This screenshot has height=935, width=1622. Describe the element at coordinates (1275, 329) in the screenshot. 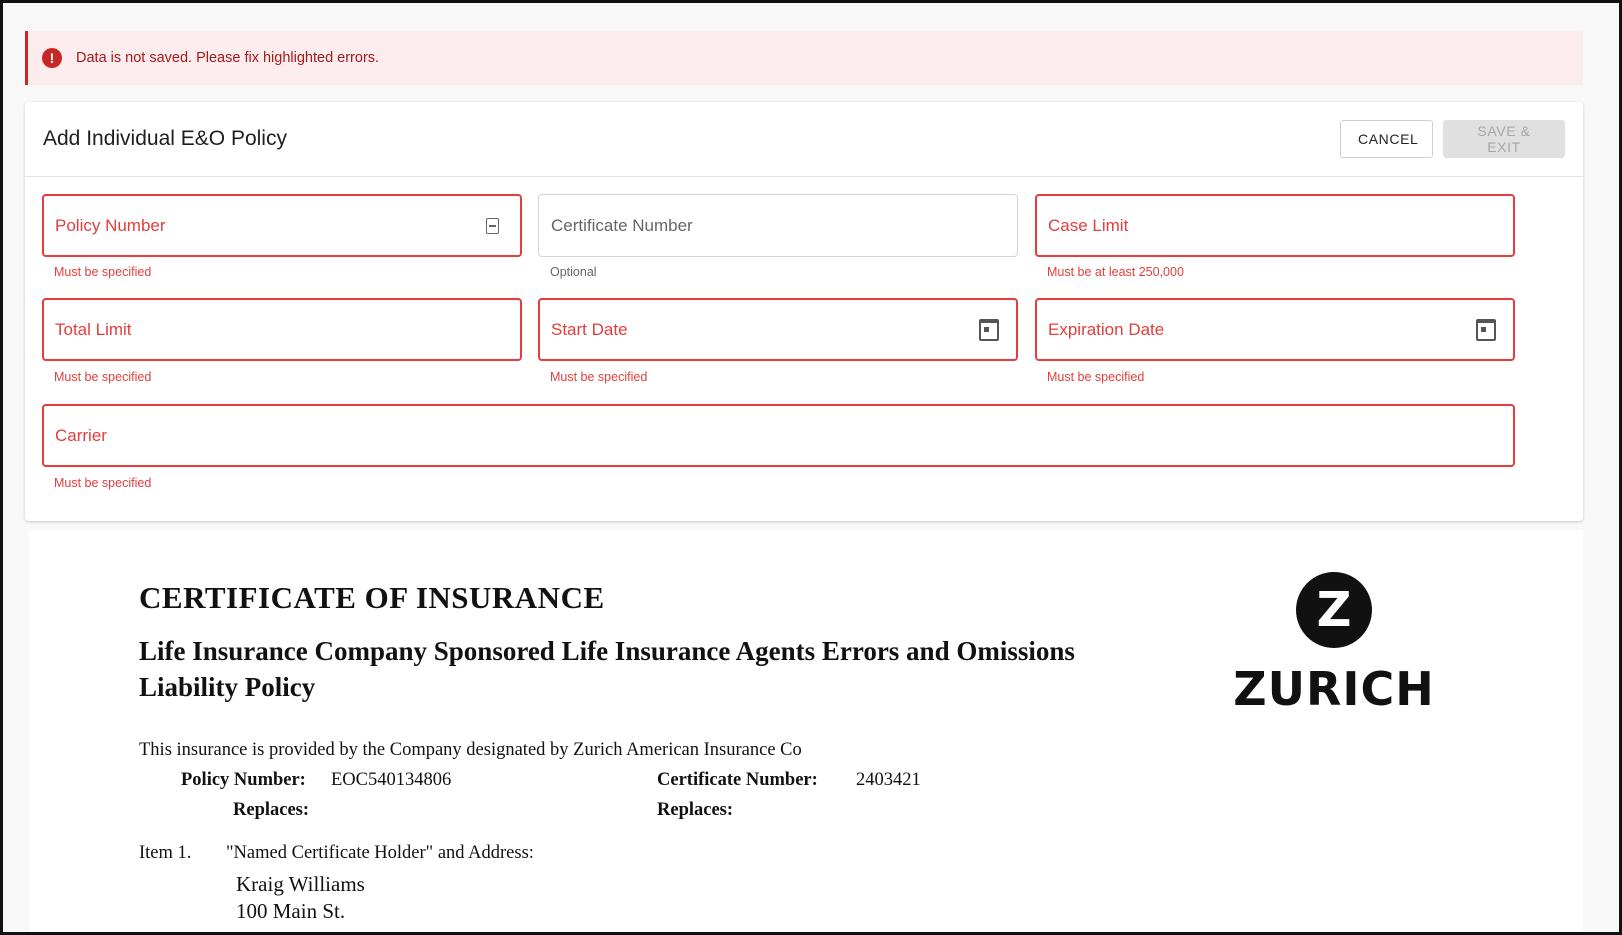

I see `expiration-date-field: Expiration Date` at that location.